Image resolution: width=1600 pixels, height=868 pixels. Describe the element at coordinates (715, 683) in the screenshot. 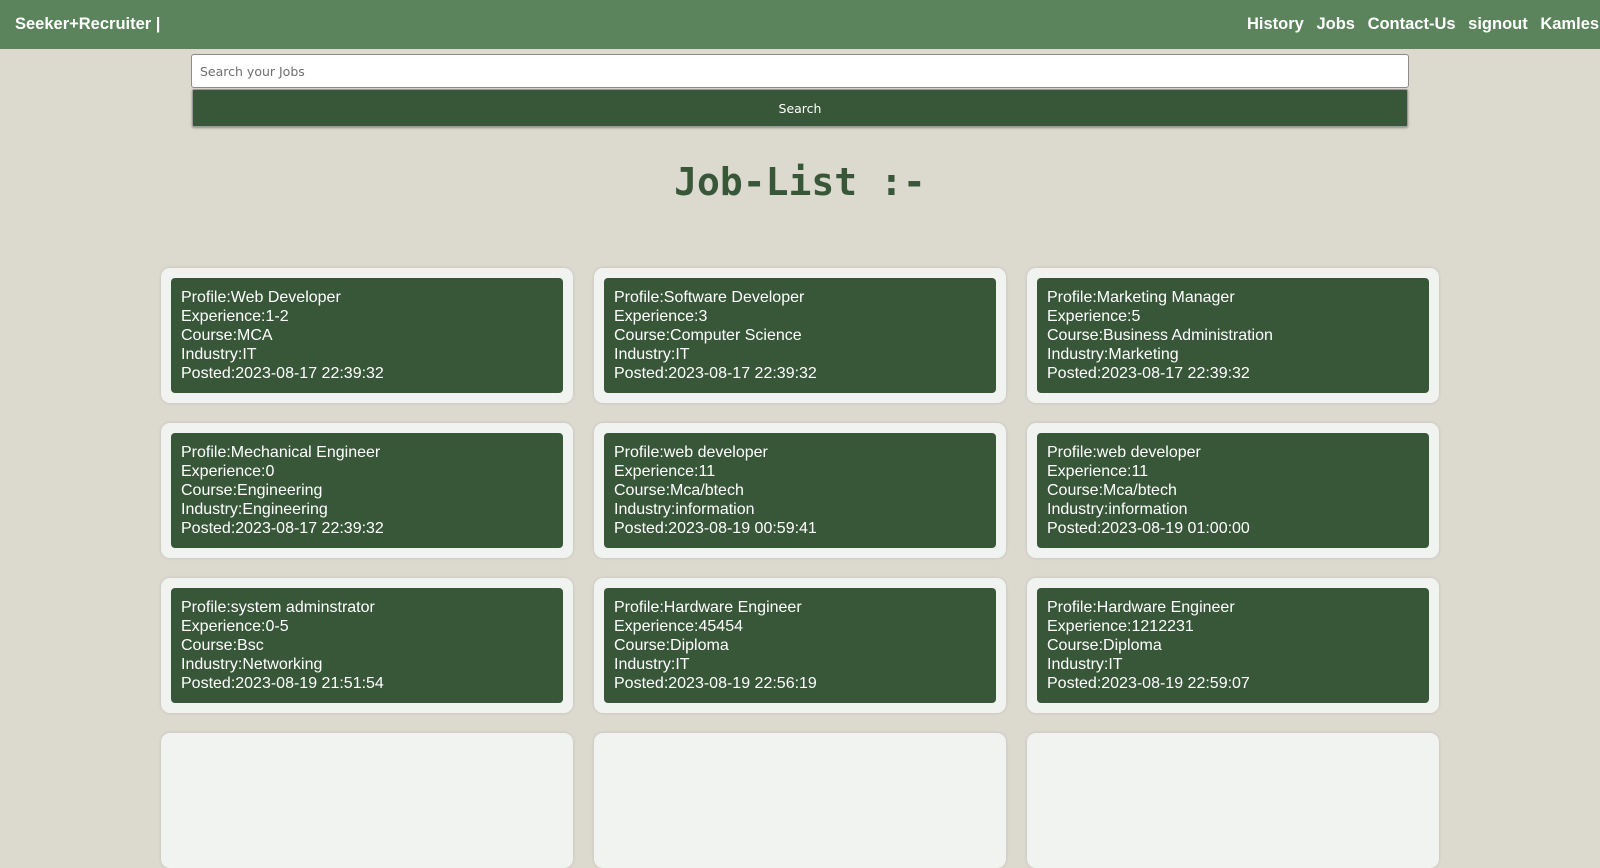

I see `job-posted-date: Posted:2023-08-19 22:56:19` at that location.